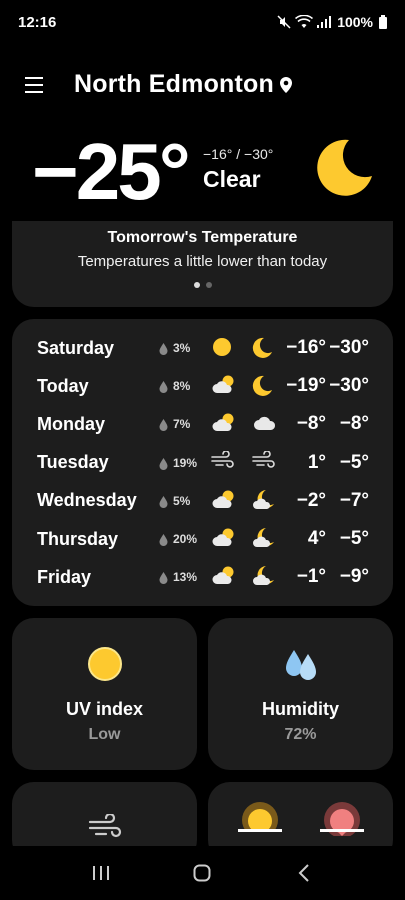 Image resolution: width=405 pixels, height=900 pixels. I want to click on forecast-high: −2°, so click(311, 500).